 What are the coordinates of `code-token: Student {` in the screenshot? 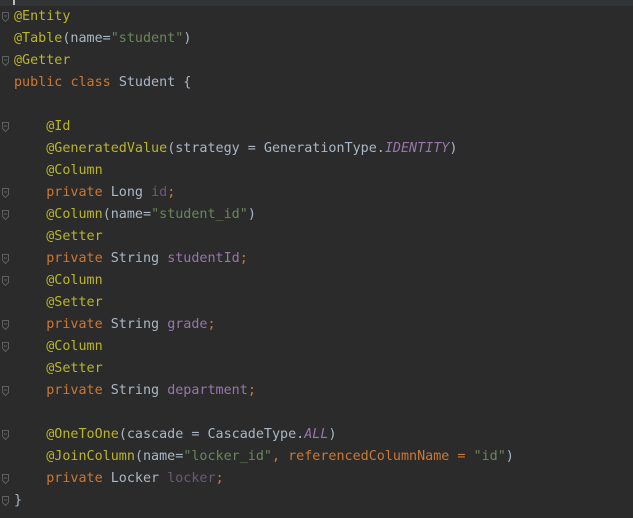 It's located at (155, 82).